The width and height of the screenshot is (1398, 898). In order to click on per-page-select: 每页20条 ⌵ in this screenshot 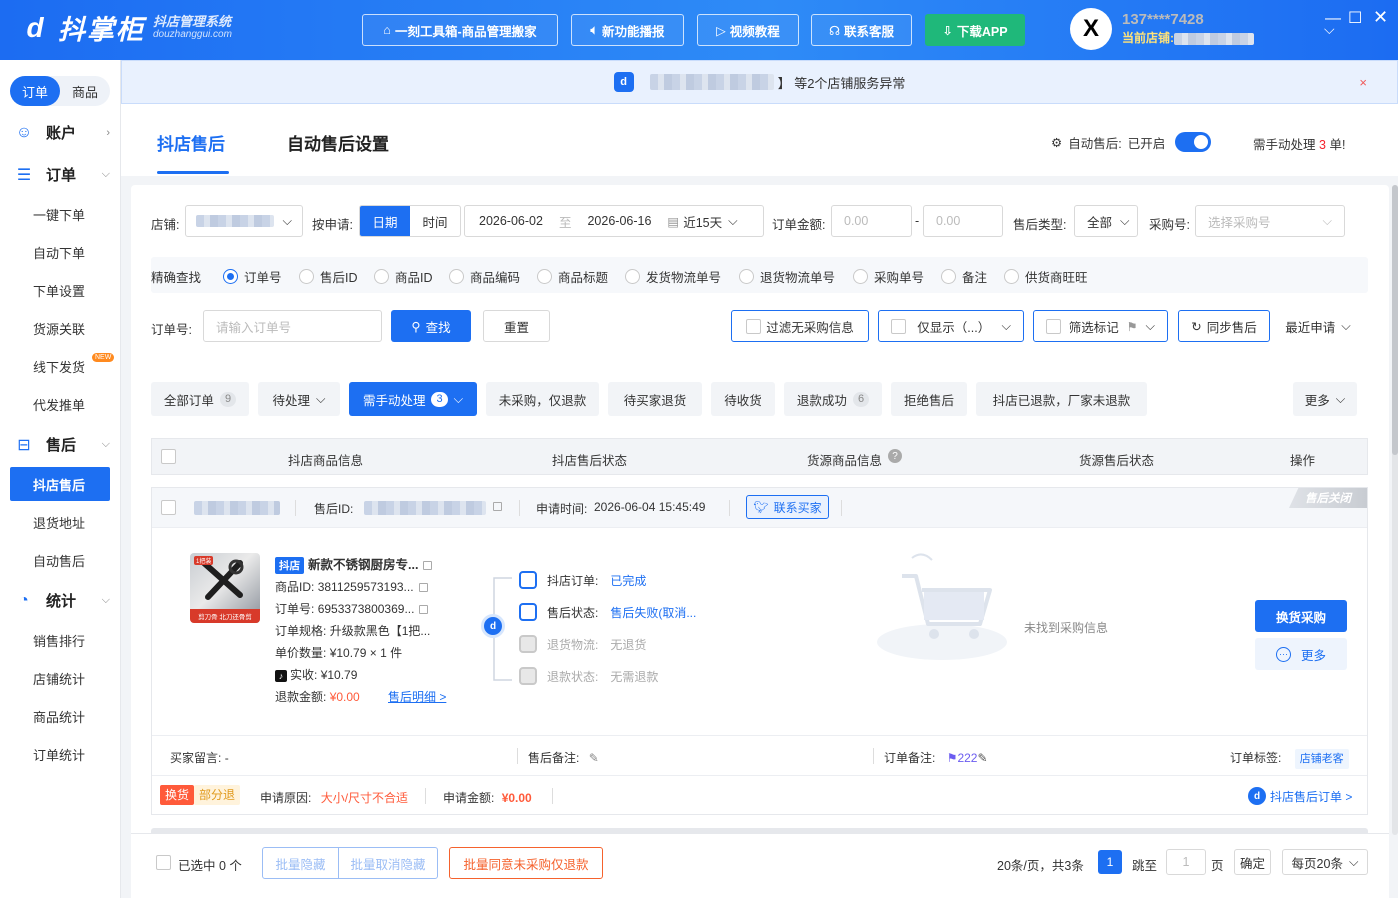, I will do `click(1325, 862)`.